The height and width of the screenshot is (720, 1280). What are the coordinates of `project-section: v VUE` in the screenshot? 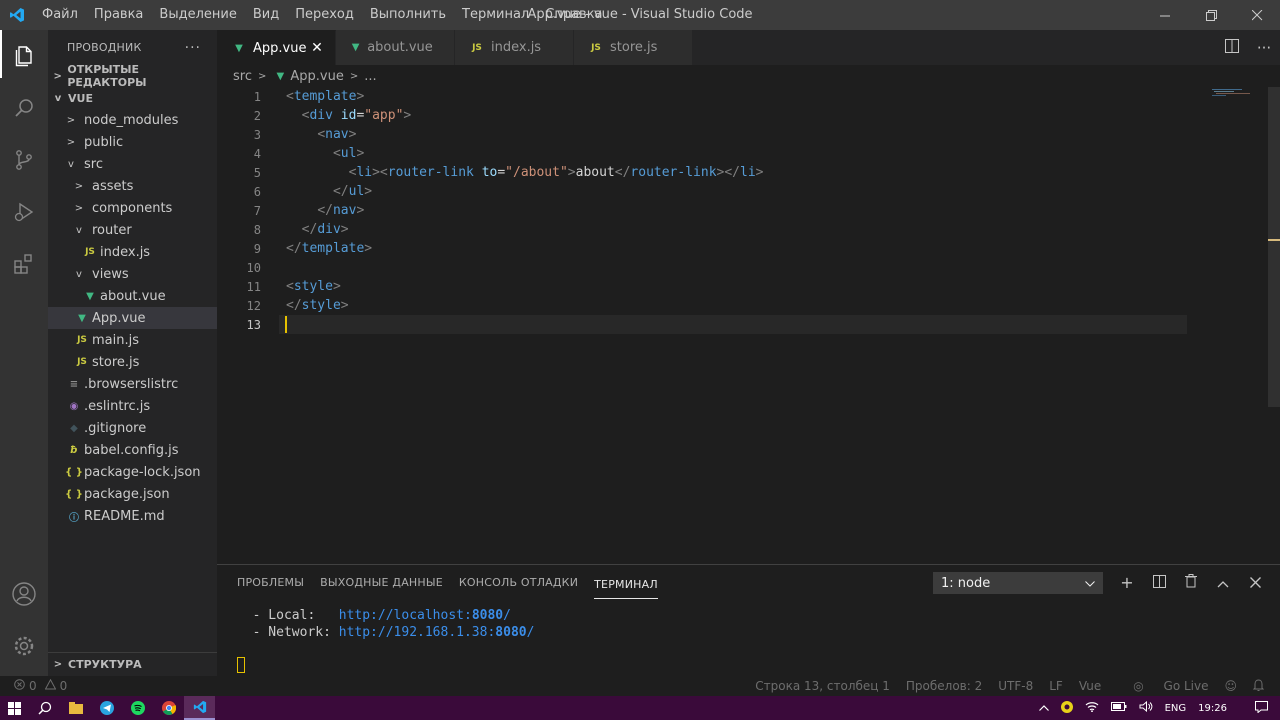 It's located at (132, 98).